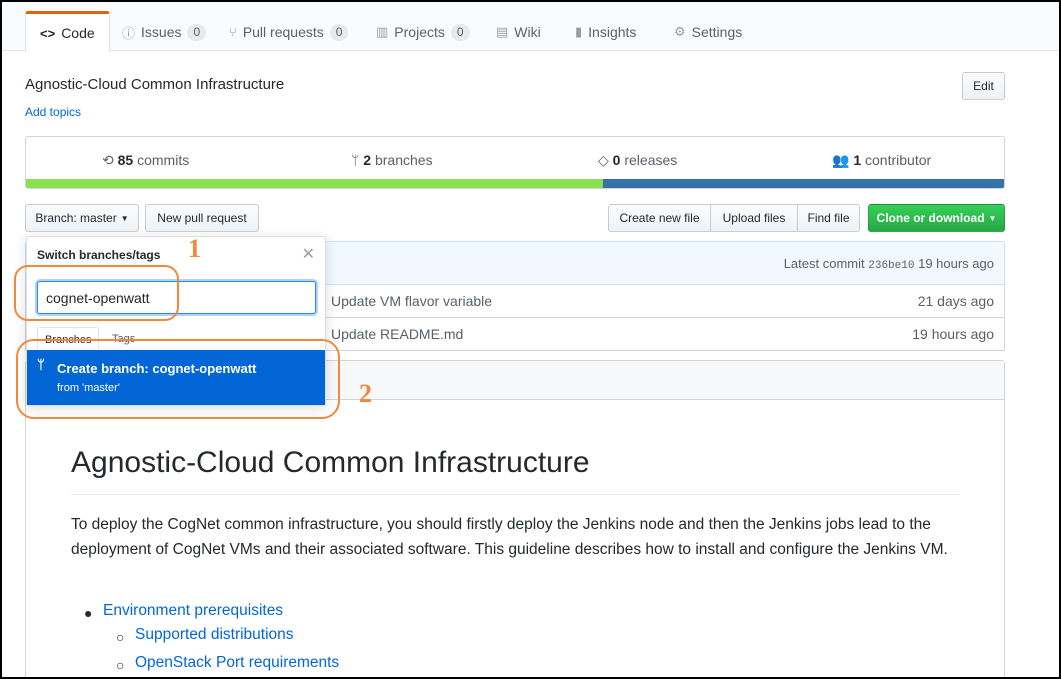  Describe the element at coordinates (283, 32) in the screenshot. I see `tab-label: Pull requests` at that location.